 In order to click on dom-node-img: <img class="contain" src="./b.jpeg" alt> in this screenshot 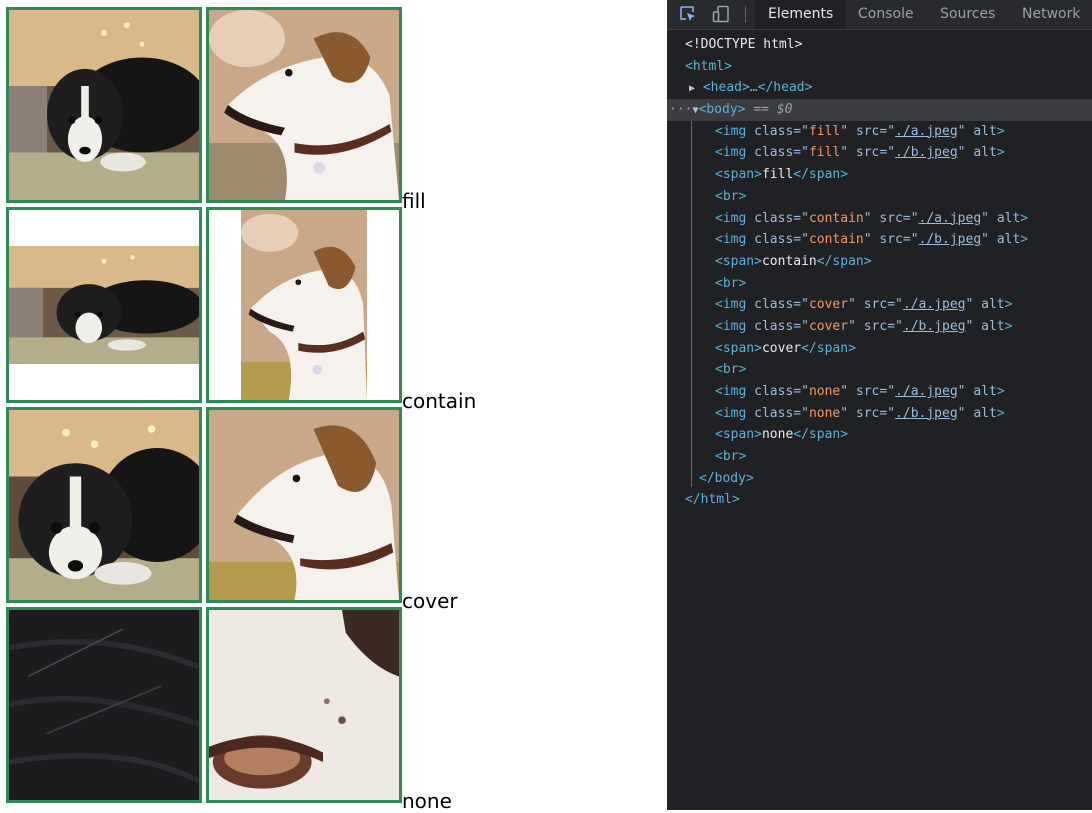, I will do `click(879, 240)`.